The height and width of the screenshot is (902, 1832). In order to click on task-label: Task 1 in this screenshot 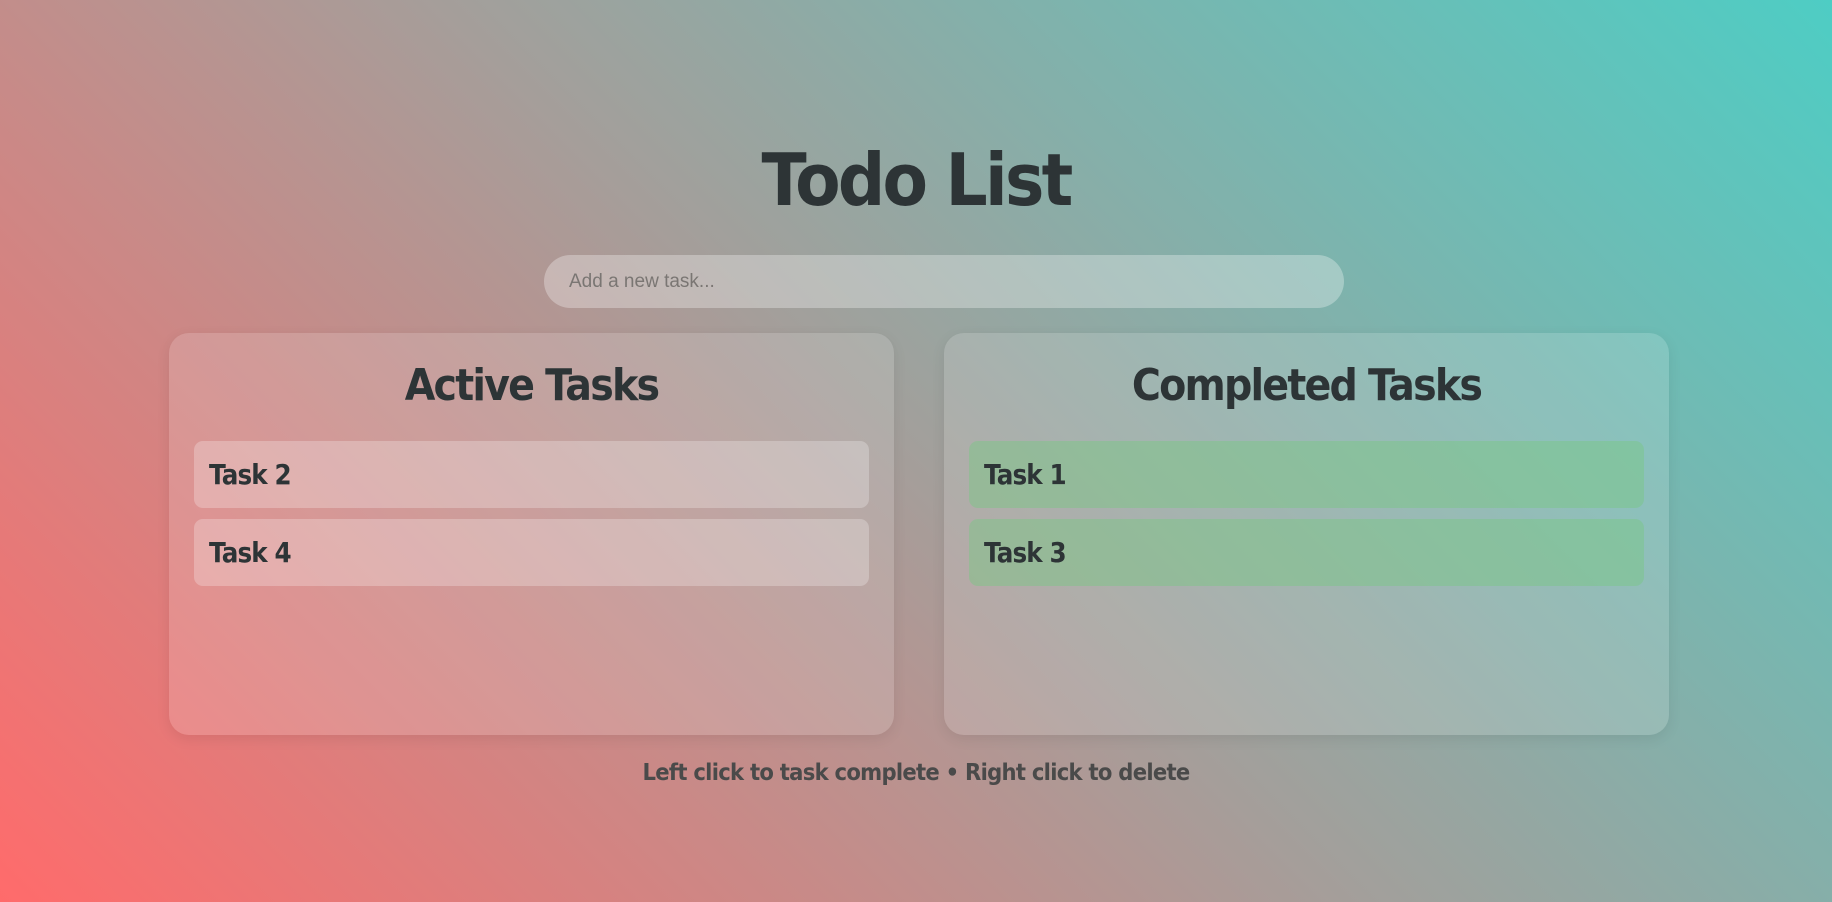, I will do `click(1025, 474)`.